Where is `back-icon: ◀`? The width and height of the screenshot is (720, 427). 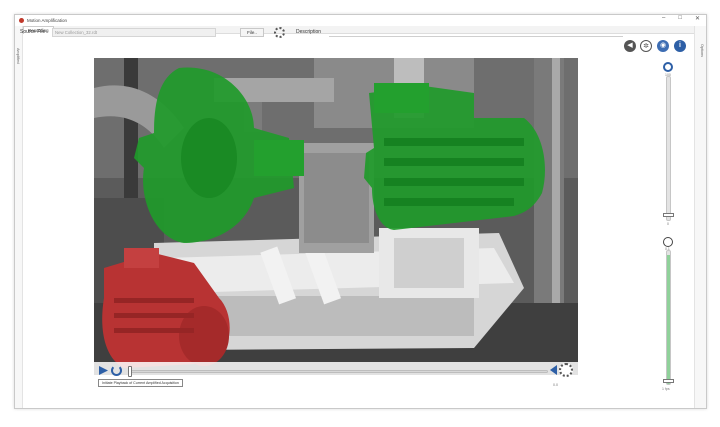 back-icon: ◀ is located at coordinates (630, 46).